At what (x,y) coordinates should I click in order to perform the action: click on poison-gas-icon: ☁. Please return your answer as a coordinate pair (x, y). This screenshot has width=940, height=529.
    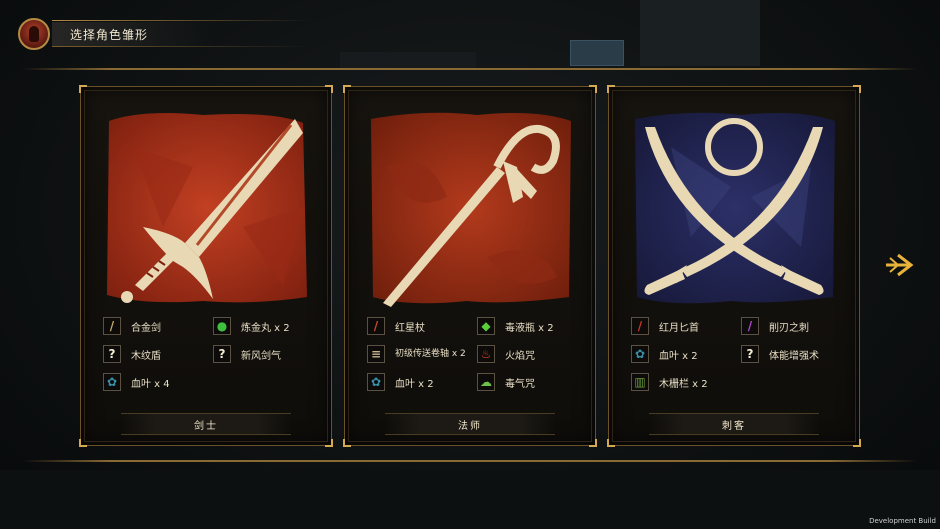
    Looking at the image, I should click on (486, 382).